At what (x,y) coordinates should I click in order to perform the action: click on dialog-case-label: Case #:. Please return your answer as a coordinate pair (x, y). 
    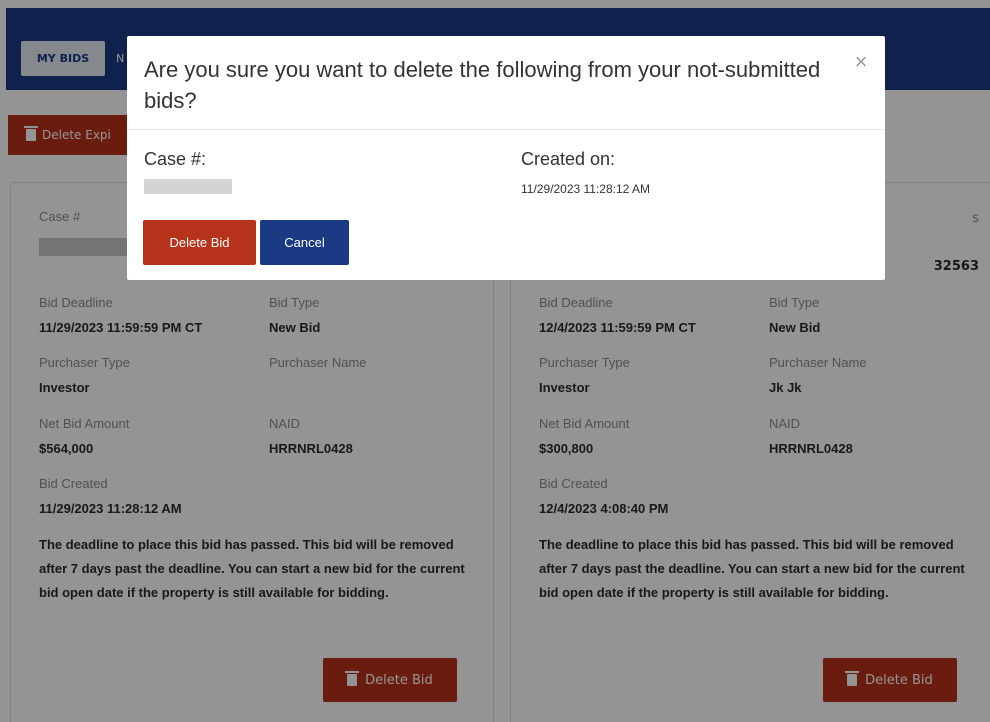
    Looking at the image, I should click on (175, 159).